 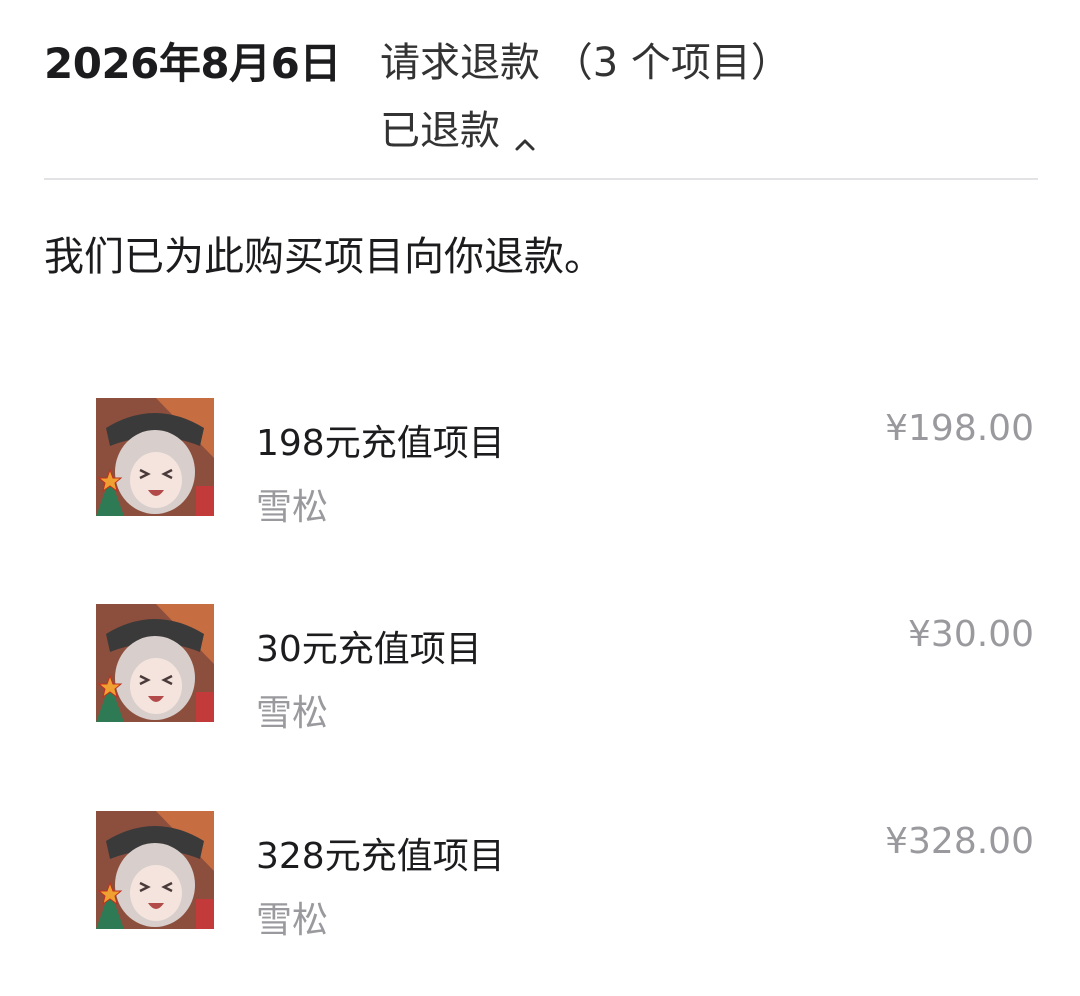 I want to click on purchase-date: 2026年8月6日, so click(x=192, y=63).